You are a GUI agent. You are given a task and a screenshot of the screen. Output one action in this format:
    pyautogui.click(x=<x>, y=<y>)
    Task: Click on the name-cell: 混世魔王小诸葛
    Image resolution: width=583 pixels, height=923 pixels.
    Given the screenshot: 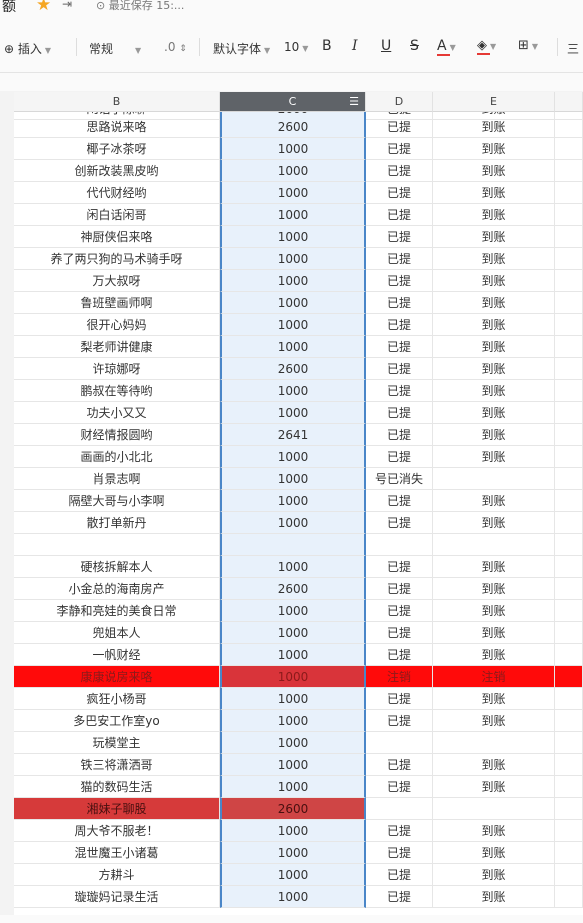 What is the action you would take?
    pyautogui.click(x=117, y=853)
    